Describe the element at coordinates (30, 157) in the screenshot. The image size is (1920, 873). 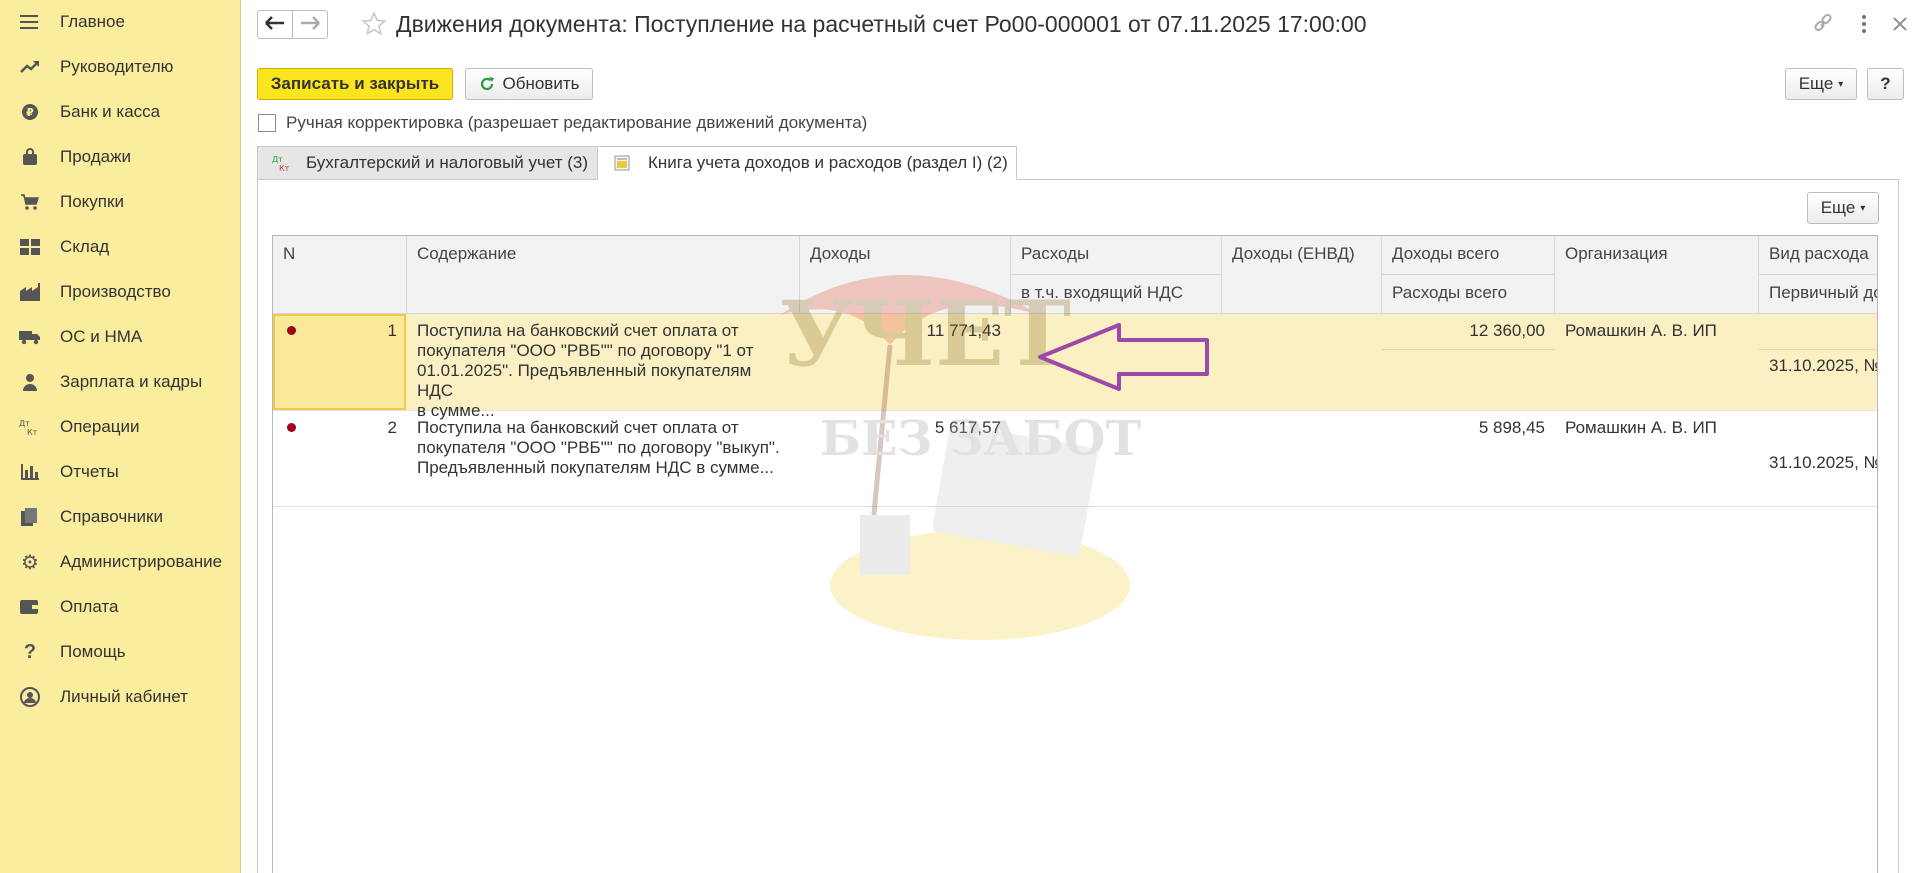
I see `bag-icon` at that location.